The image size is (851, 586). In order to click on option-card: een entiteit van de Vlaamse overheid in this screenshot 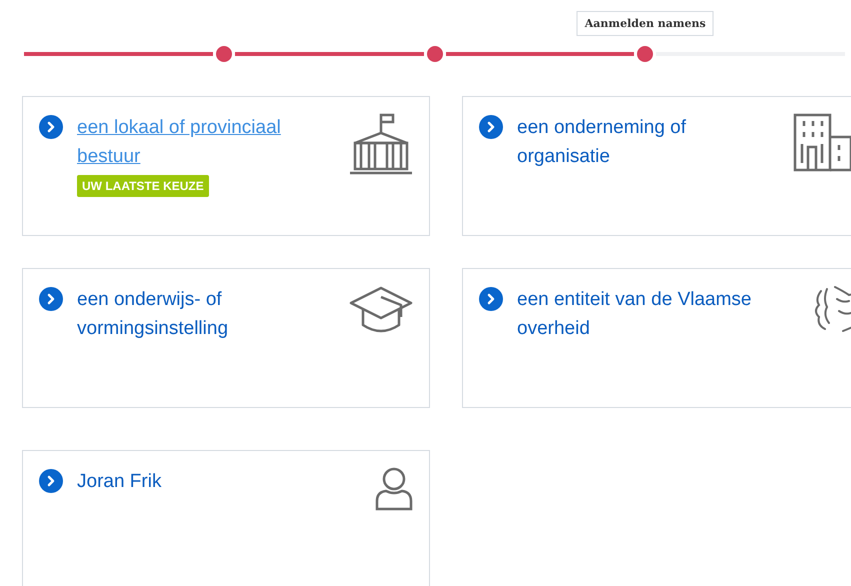, I will do `click(656, 338)`.